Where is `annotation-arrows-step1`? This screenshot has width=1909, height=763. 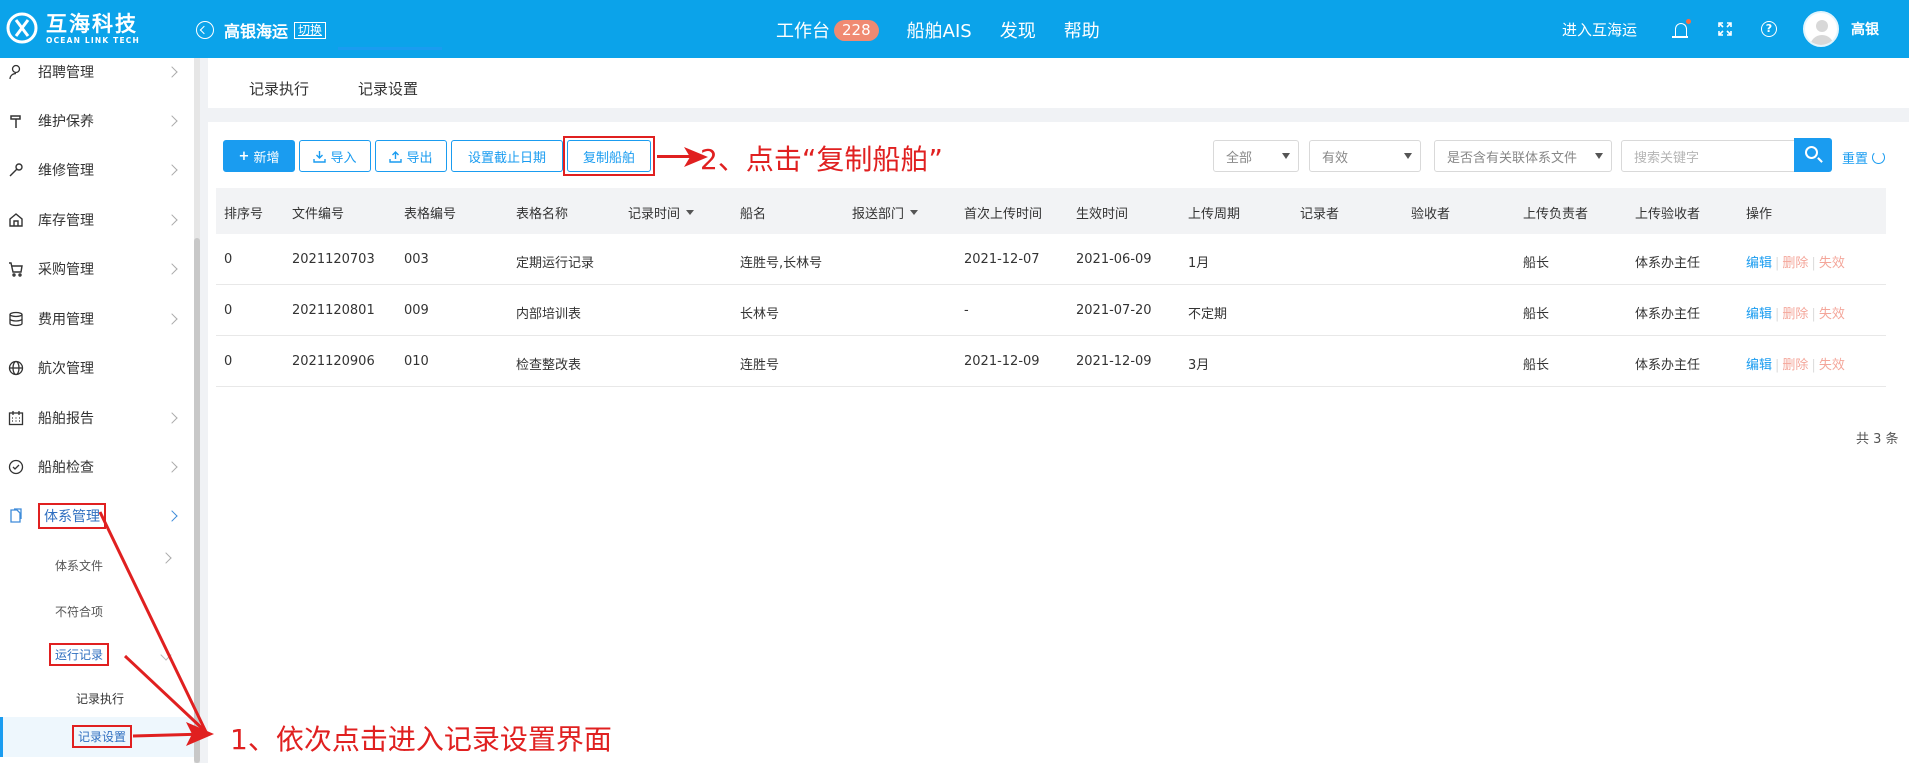
annotation-arrows-step1 is located at coordinates (156, 628).